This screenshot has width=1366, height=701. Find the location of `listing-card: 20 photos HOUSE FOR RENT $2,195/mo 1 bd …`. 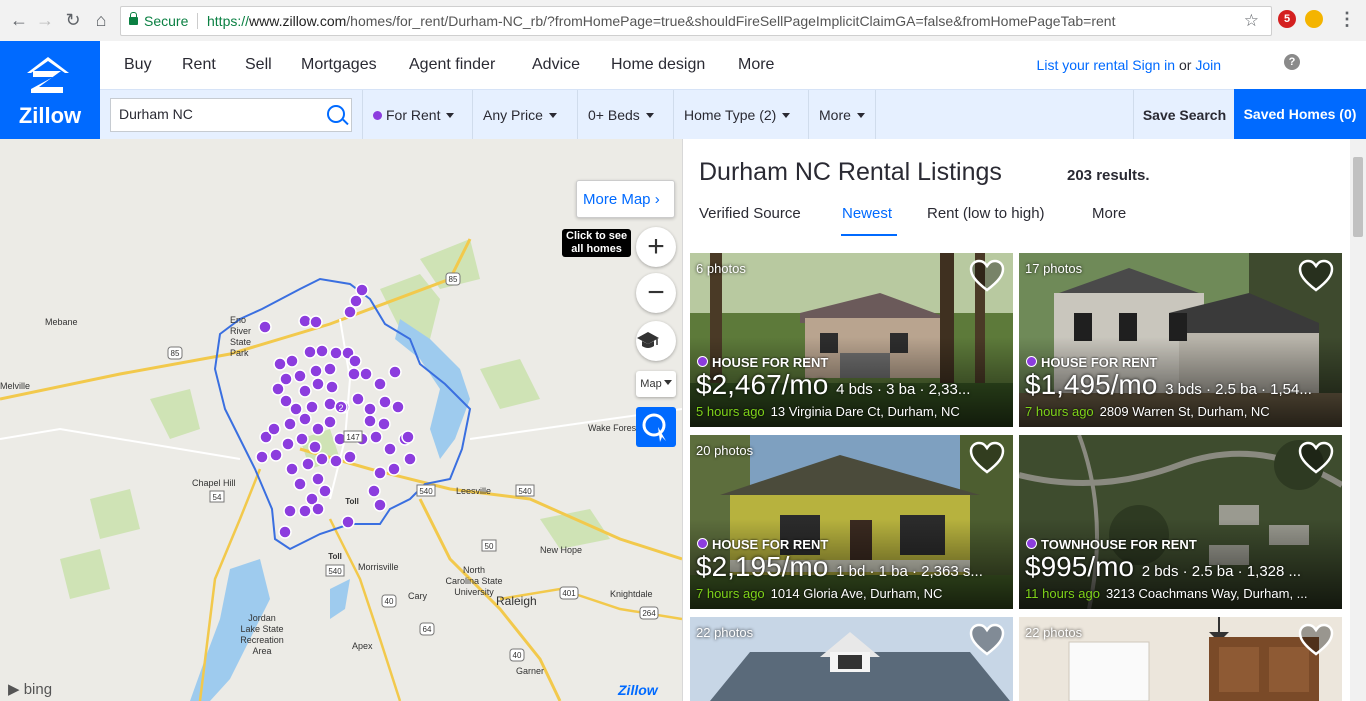

listing-card: 20 photos HOUSE FOR RENT $2,195/mo 1 bd … is located at coordinates (851, 522).